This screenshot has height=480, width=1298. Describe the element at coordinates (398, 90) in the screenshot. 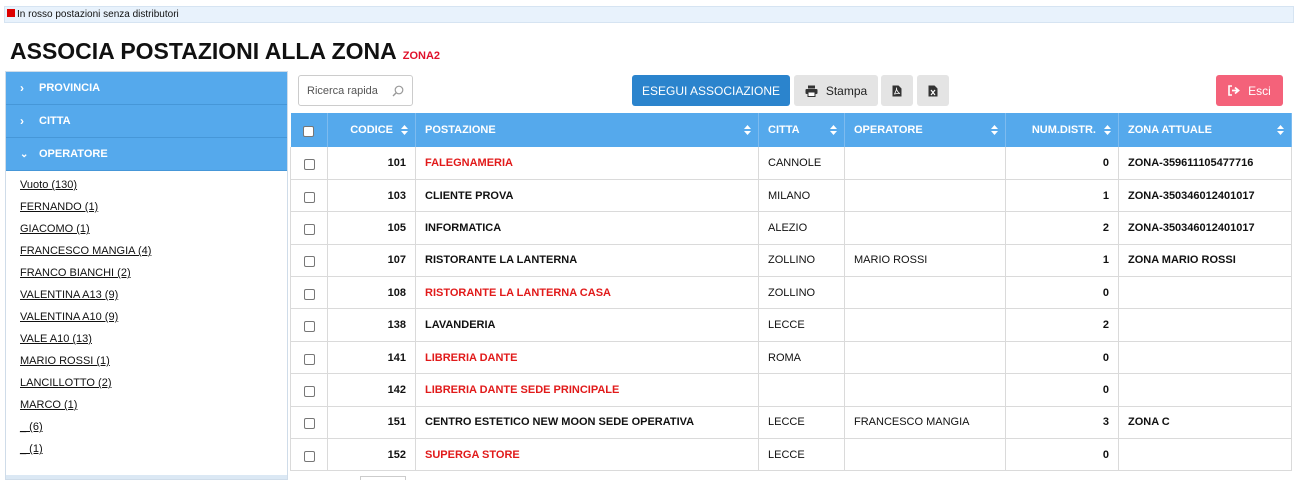

I see `search-icon` at that location.